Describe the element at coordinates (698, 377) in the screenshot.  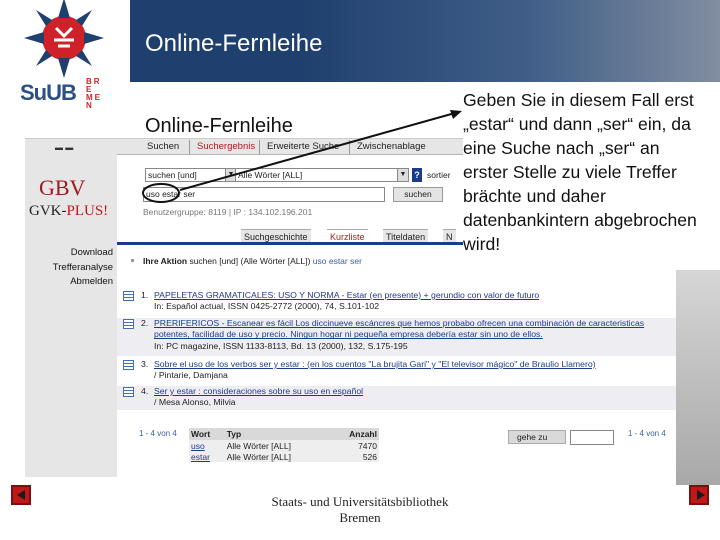
I see `decor-background` at that location.